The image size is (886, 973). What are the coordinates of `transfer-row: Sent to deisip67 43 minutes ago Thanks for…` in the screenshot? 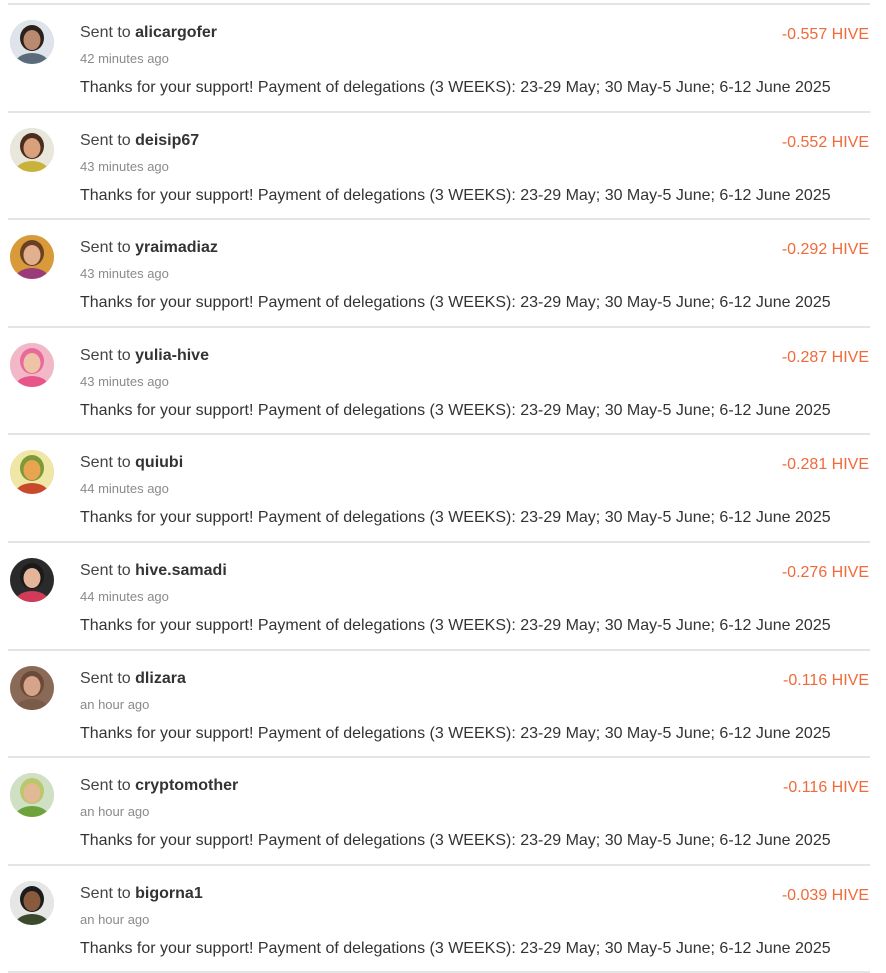 It's located at (443, 165).